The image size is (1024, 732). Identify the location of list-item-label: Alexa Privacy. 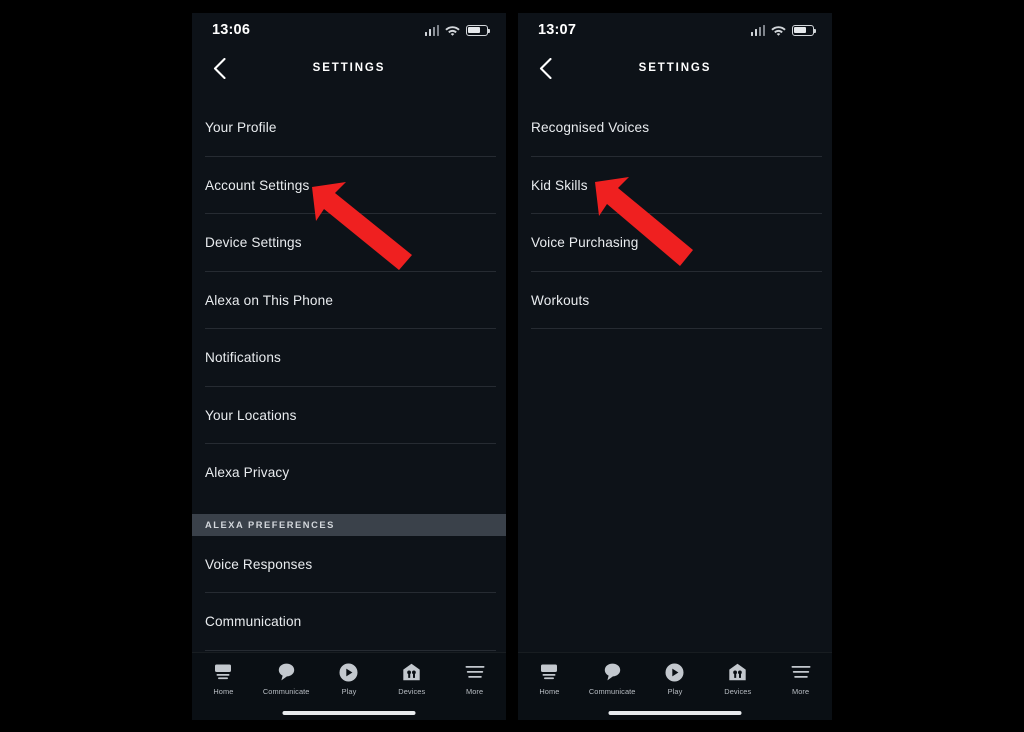
(247, 473).